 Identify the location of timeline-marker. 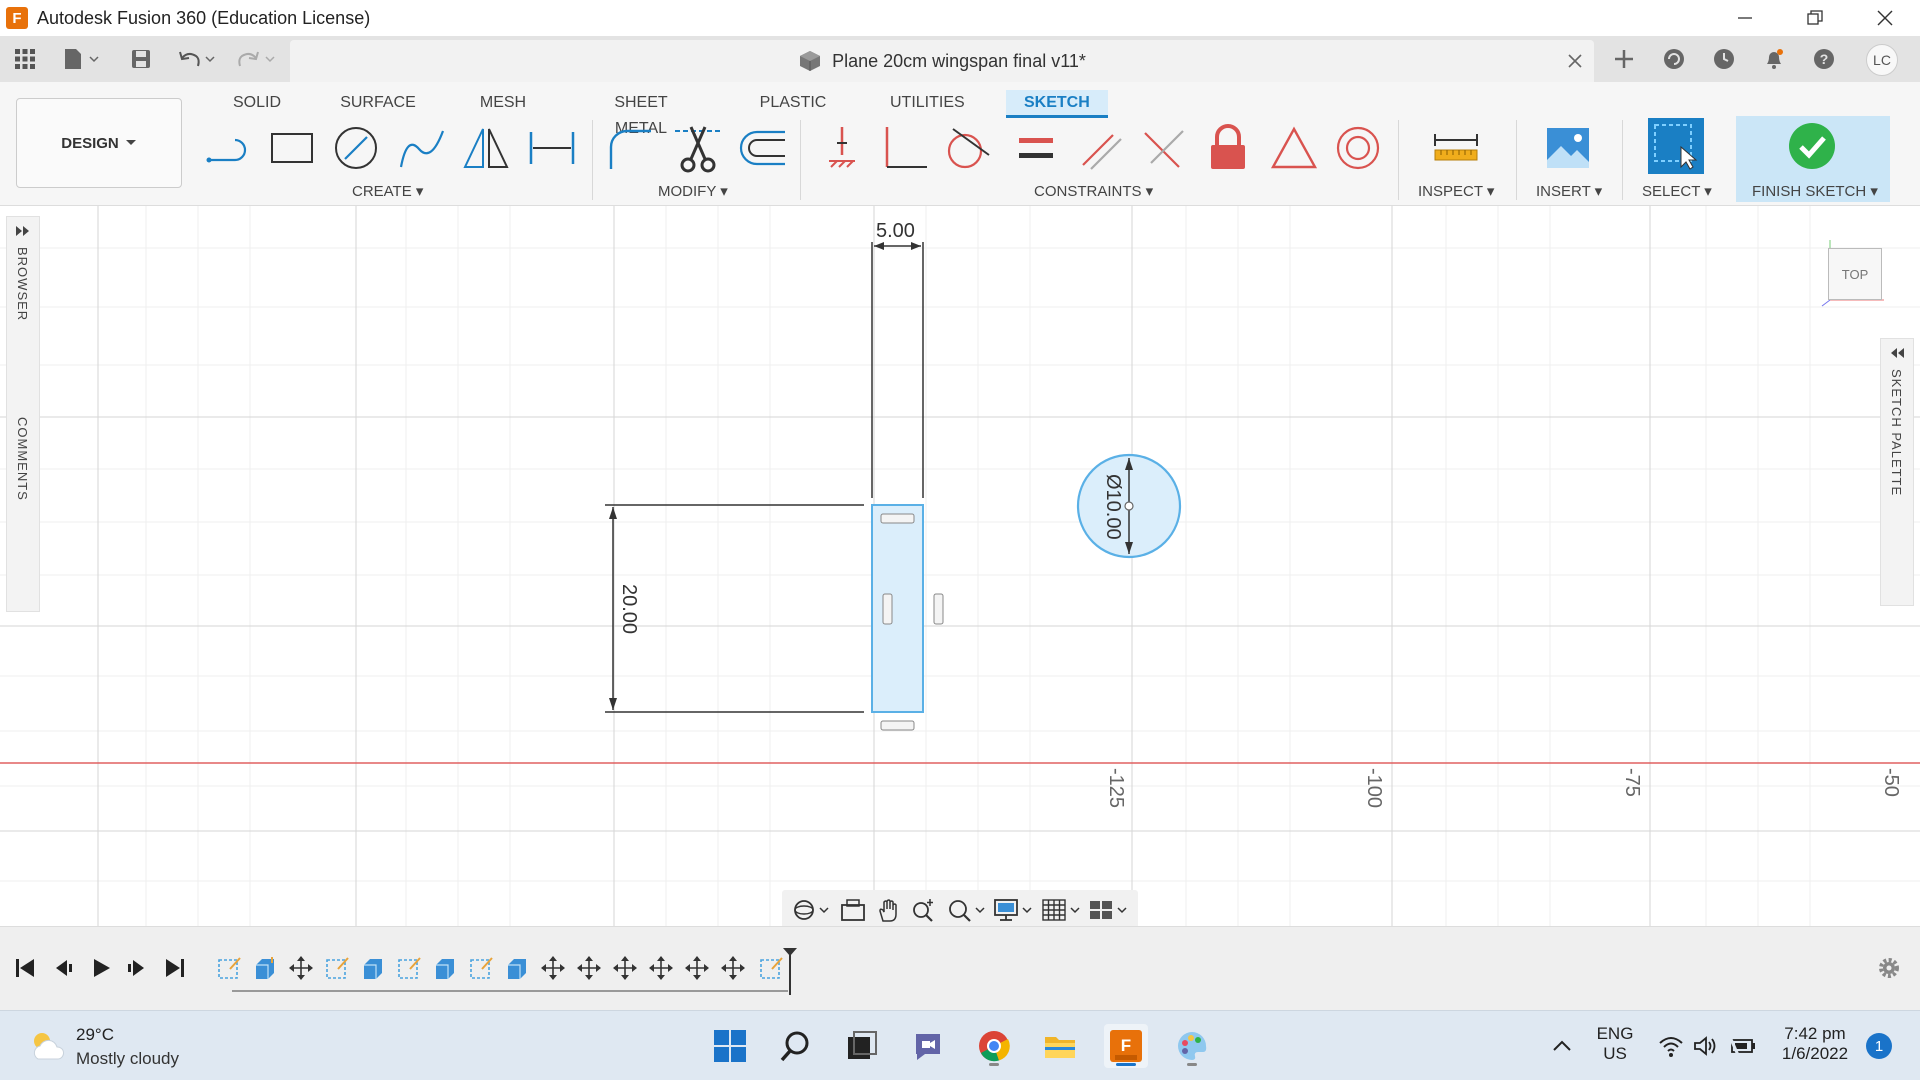
(790, 972).